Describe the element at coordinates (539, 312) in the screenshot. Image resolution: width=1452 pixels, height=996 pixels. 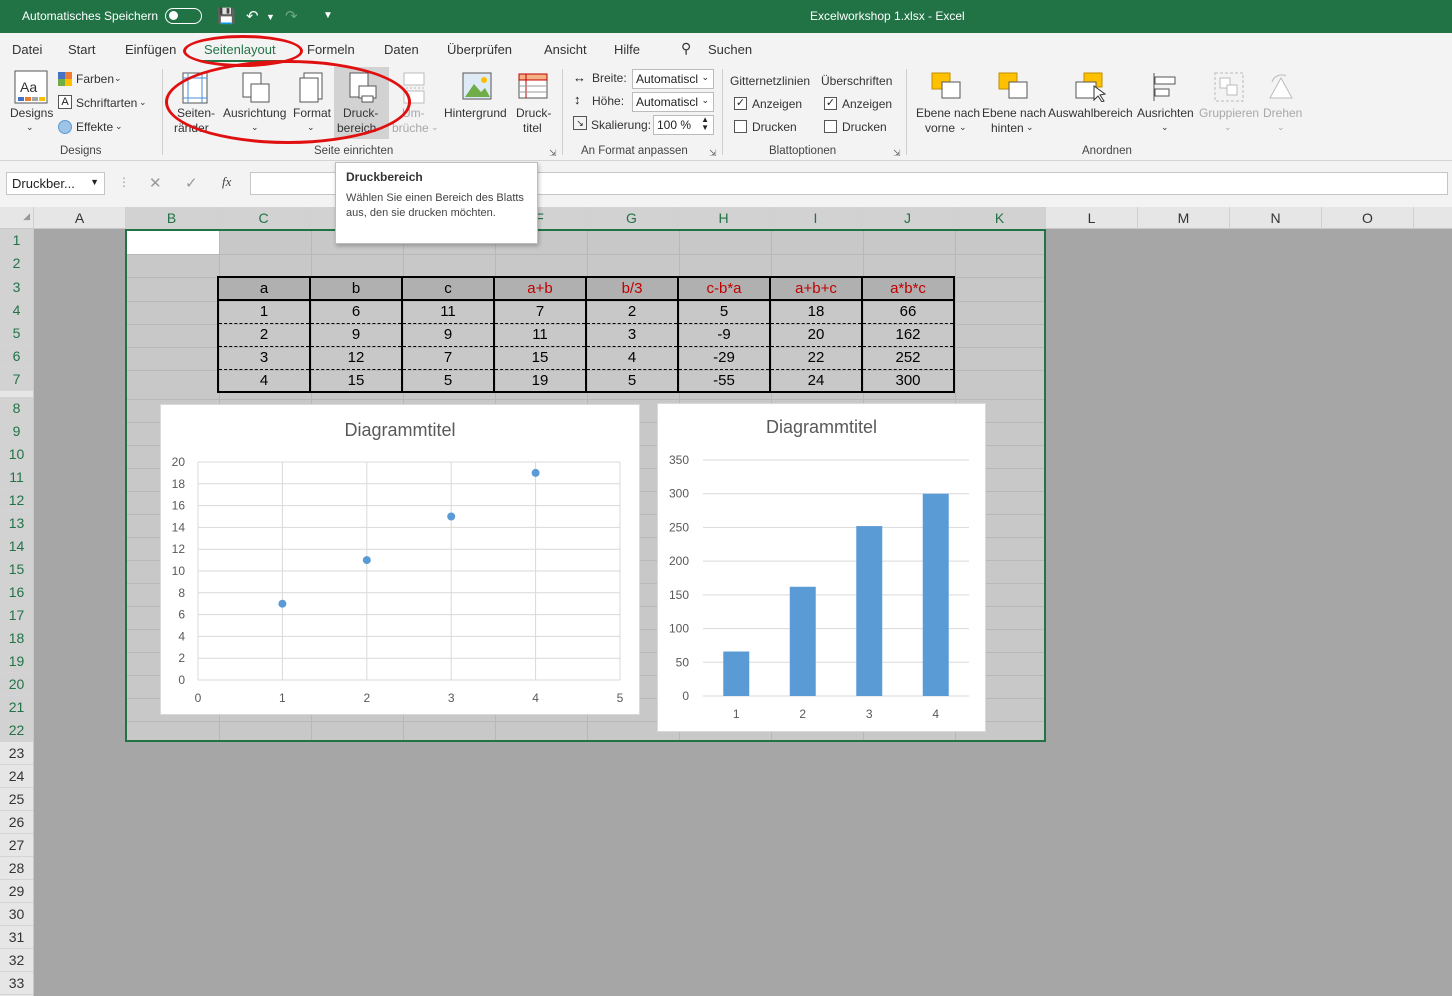
I see `table-cell: 7` at that location.